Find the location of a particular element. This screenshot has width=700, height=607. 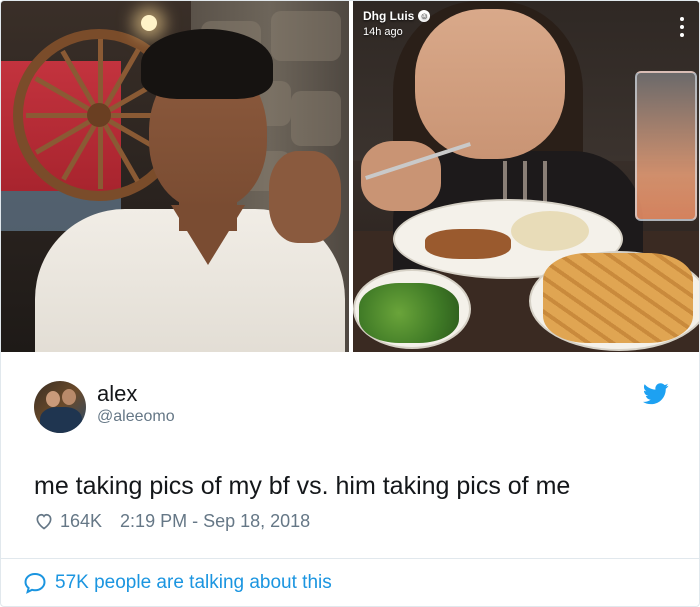

food-mashed-potatoes is located at coordinates (550, 231).